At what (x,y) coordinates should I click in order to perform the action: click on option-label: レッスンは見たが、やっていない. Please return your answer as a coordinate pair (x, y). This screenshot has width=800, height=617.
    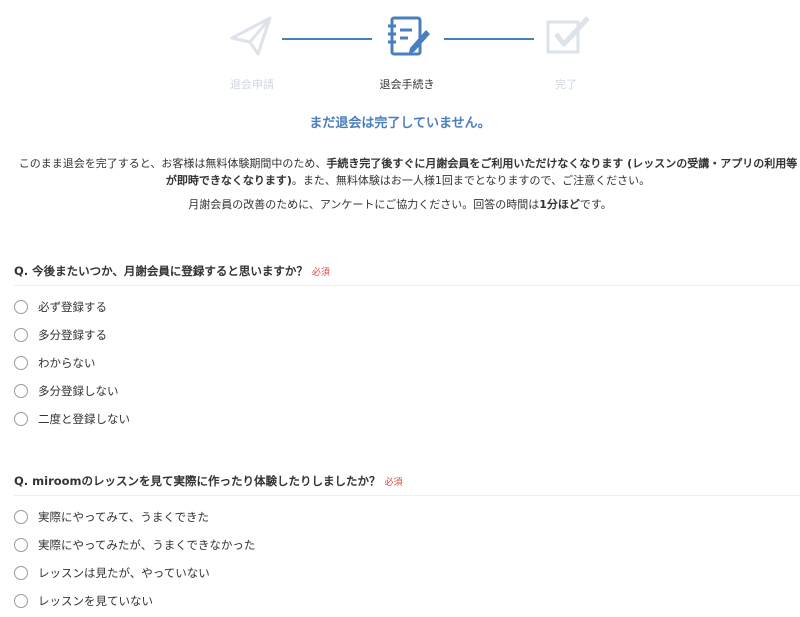
    Looking at the image, I should click on (124, 573).